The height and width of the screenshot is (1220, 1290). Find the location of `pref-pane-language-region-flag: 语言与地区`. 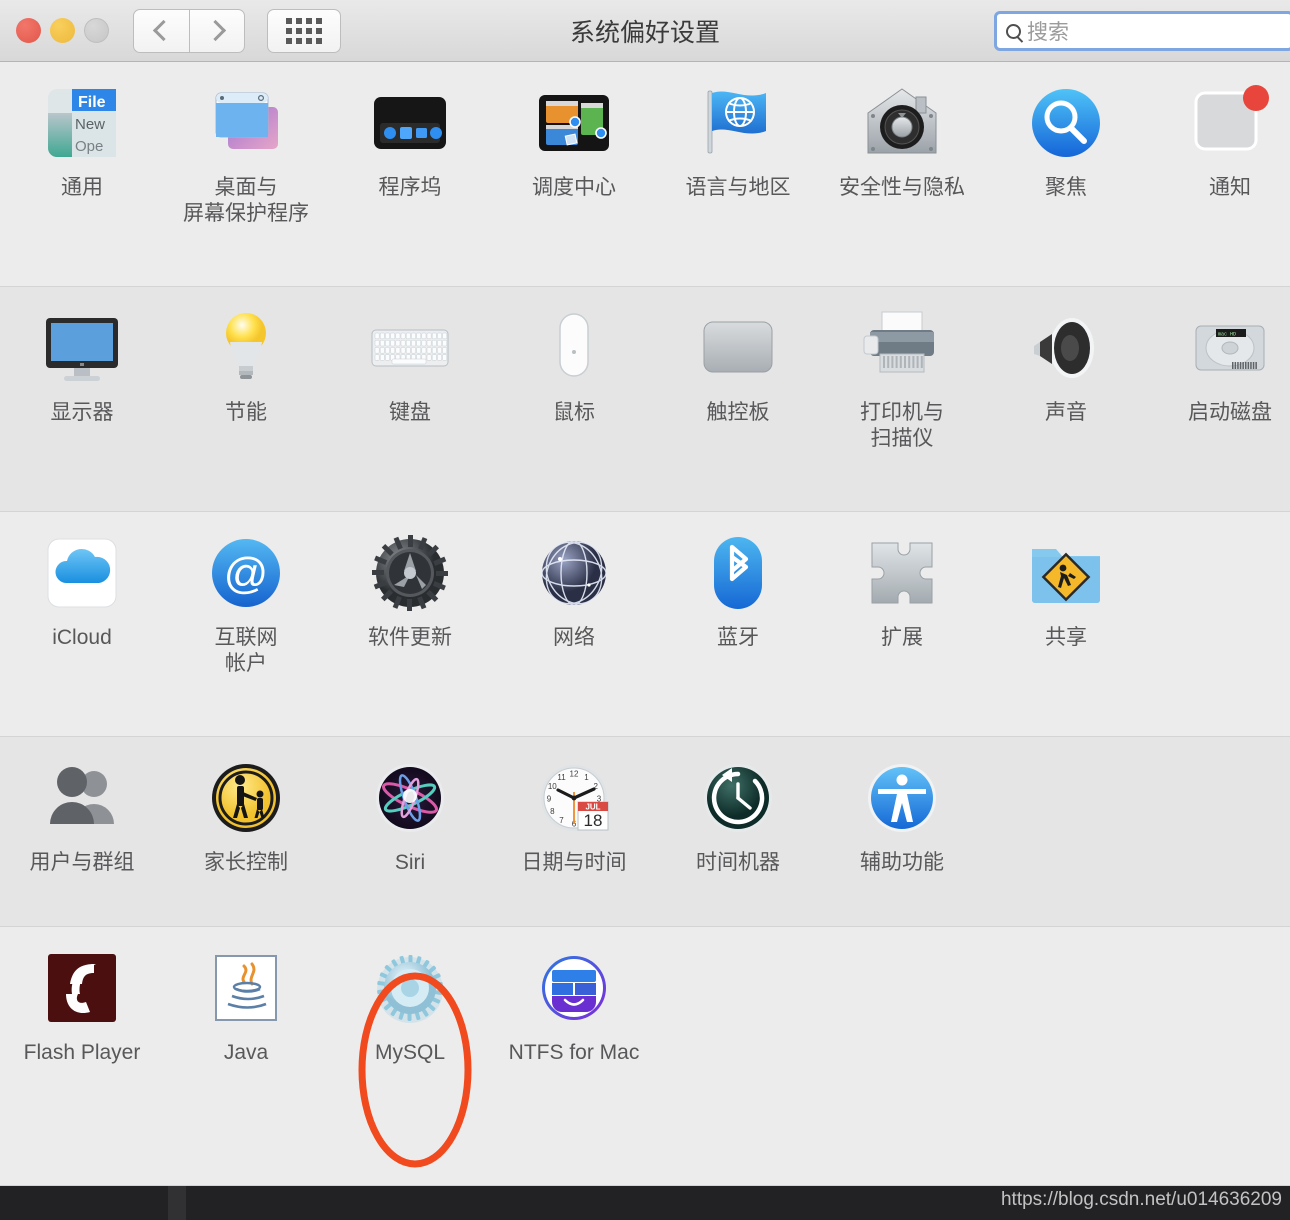

pref-pane-language-region-flag: 语言与地区 is located at coordinates (738, 144).